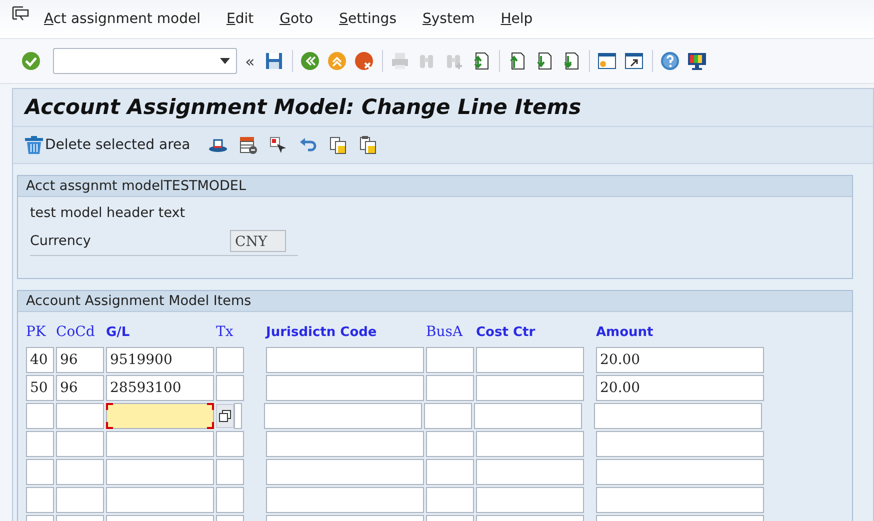 Image resolution: width=874 pixels, height=521 pixels. Describe the element at coordinates (31, 61) in the screenshot. I see `check-icon` at that location.